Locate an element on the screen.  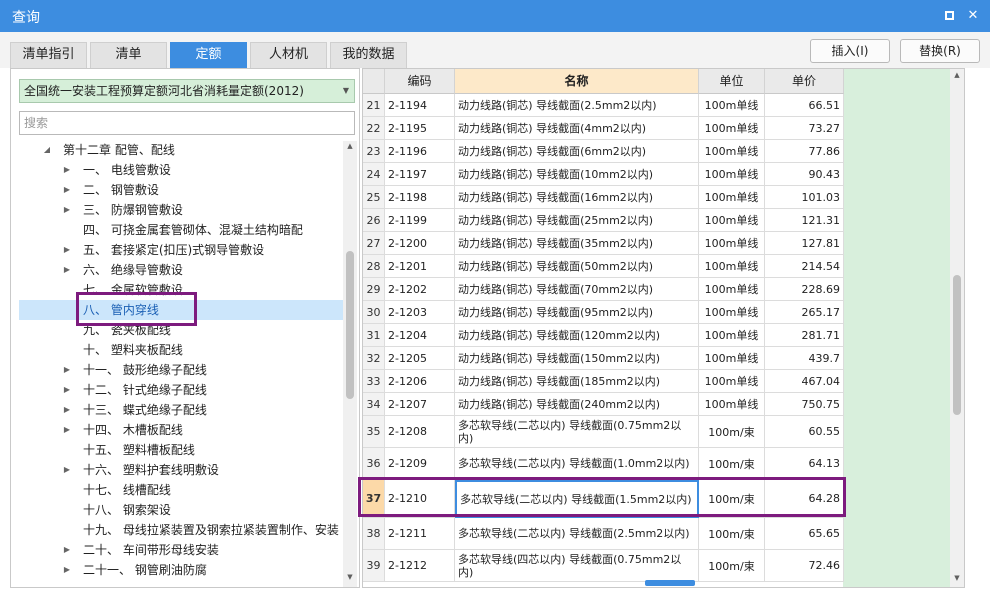
cell-price: 121.31 is located at coordinates (804, 220).